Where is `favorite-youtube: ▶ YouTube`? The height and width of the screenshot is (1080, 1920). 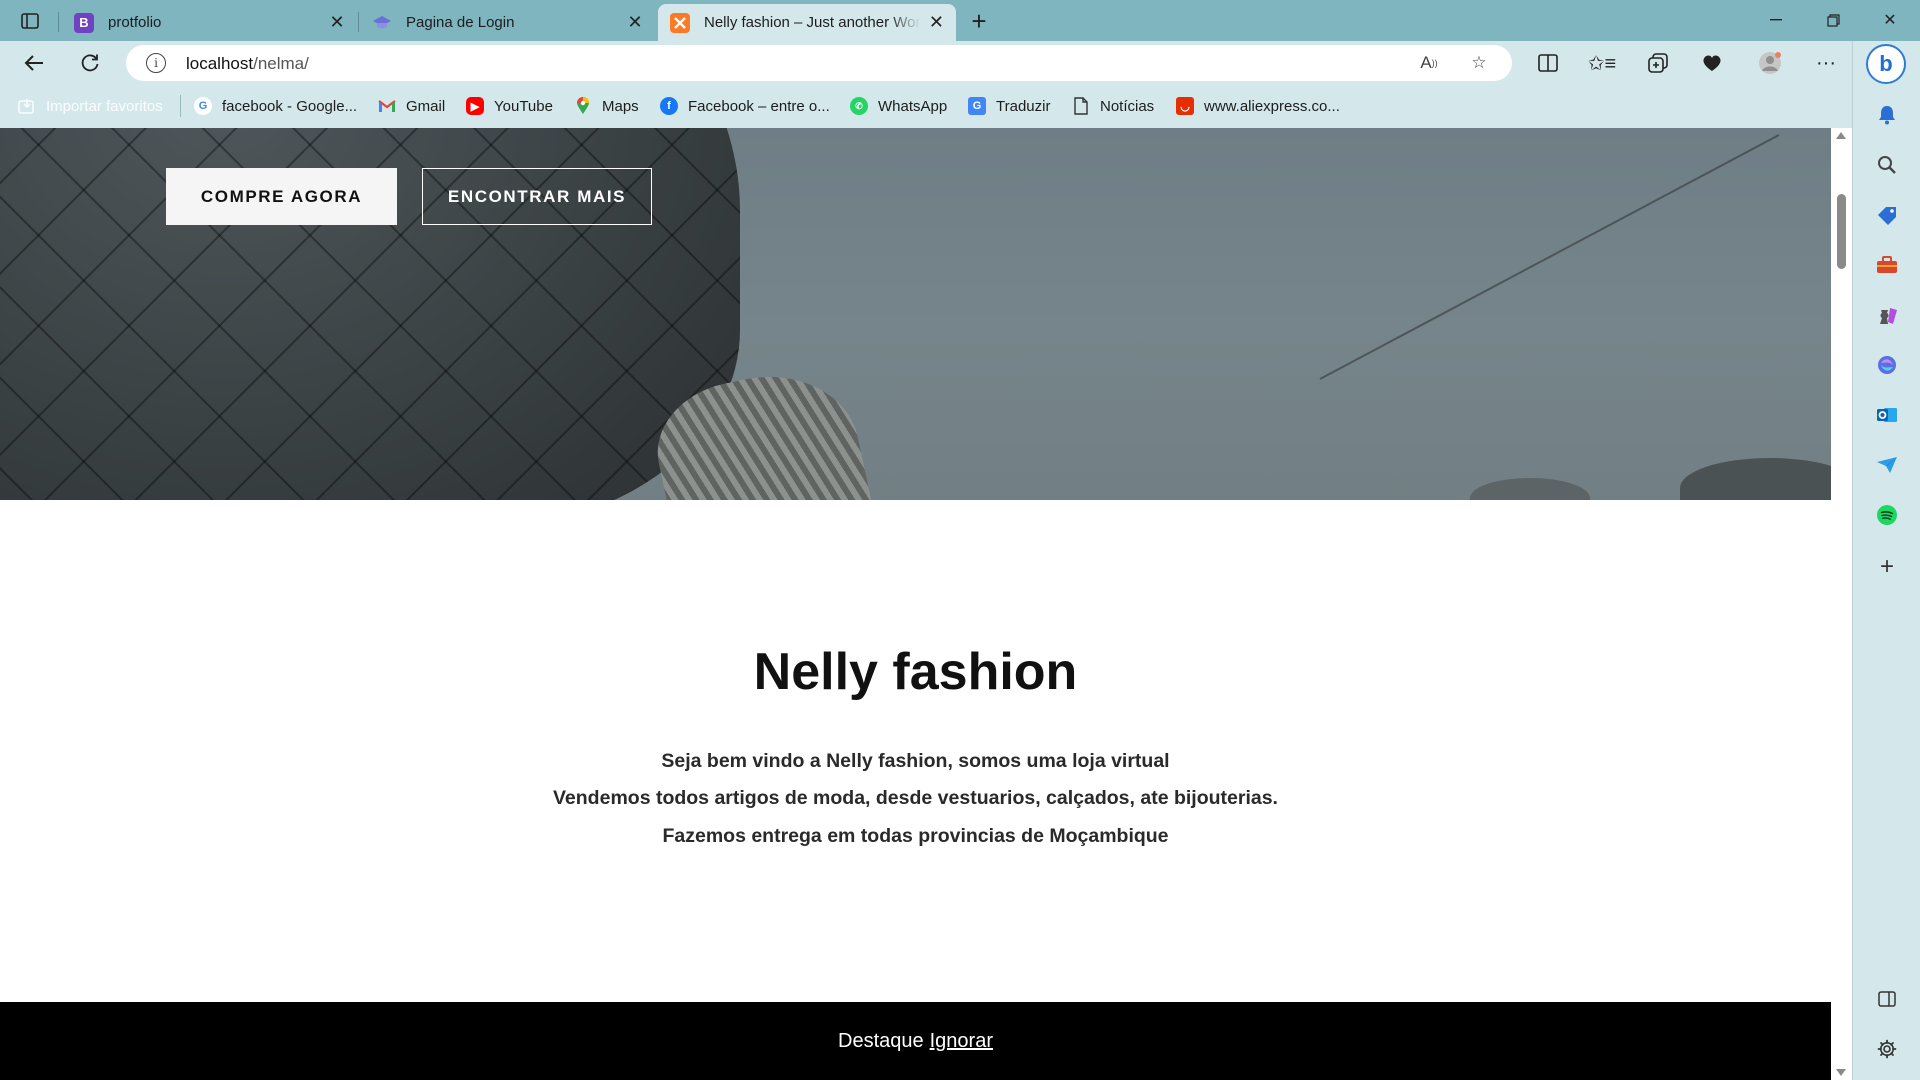 favorite-youtube: ▶ YouTube is located at coordinates (509, 106).